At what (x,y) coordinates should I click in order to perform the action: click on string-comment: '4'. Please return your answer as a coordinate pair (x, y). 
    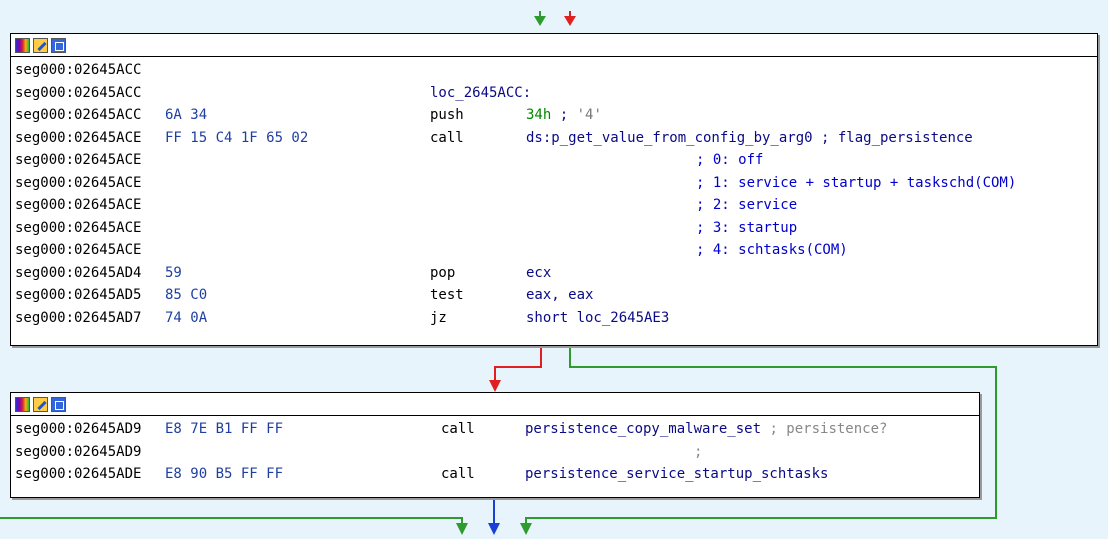
    Looking at the image, I should click on (589, 115).